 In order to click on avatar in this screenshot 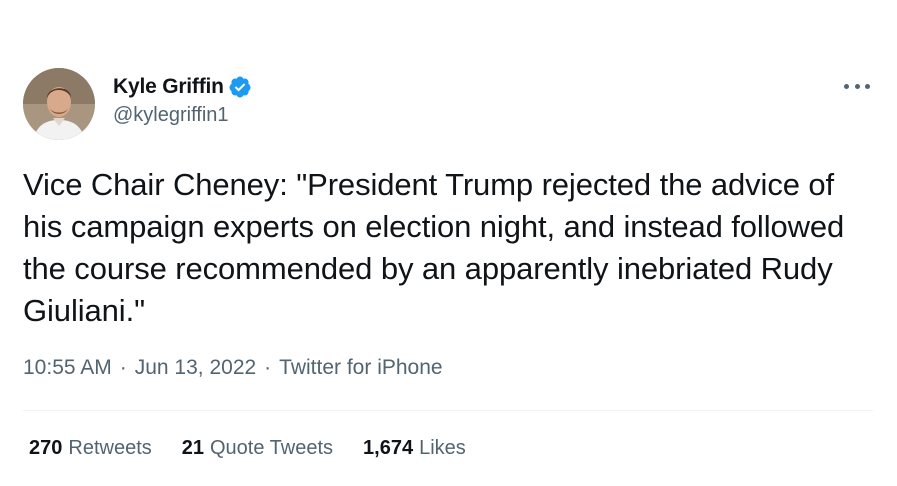, I will do `click(59, 104)`.